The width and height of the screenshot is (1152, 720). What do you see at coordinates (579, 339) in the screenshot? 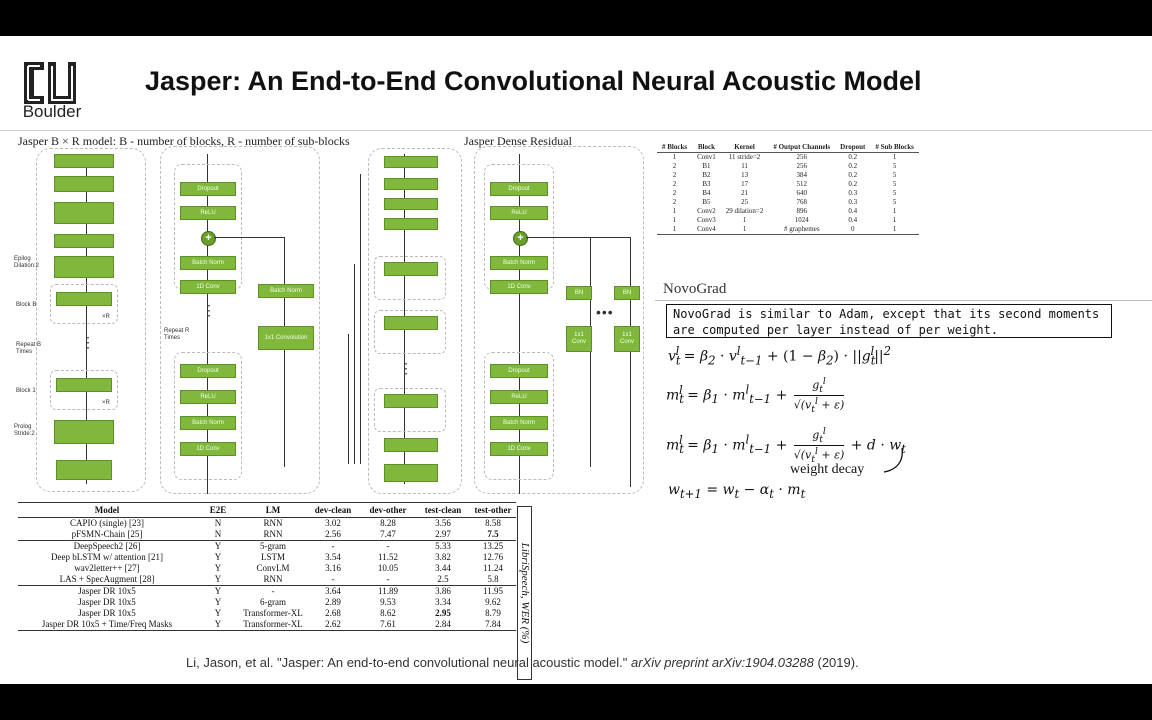
I see `dense-conv-1: 1x1 Conv` at bounding box center [579, 339].